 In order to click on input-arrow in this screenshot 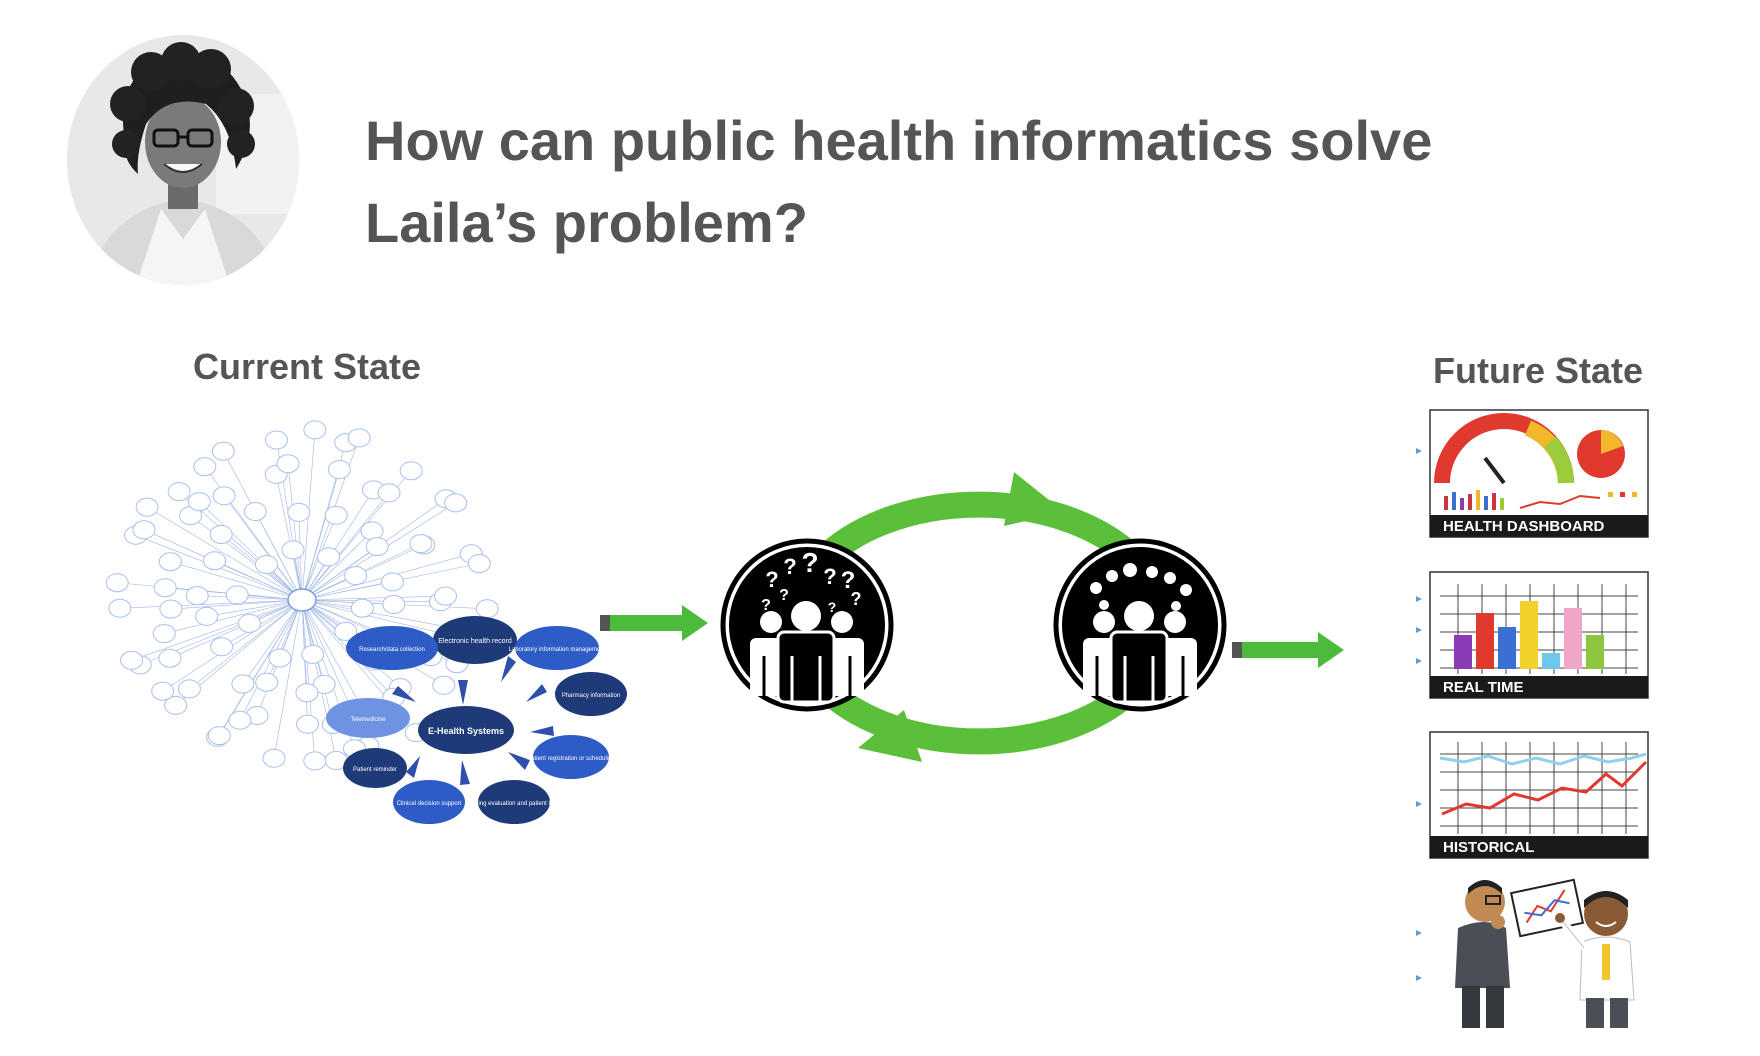, I will do `click(654, 623)`.